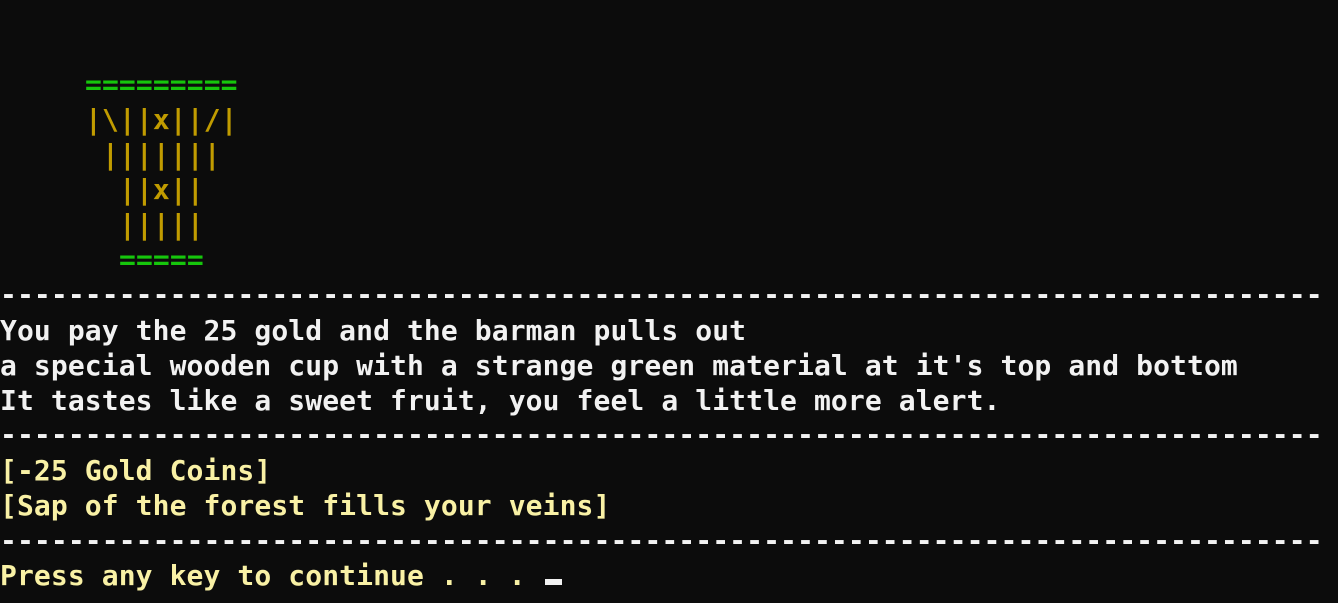 This screenshot has height=603, width=1338. I want to click on cup-top-rim: =========, so click(161, 84).